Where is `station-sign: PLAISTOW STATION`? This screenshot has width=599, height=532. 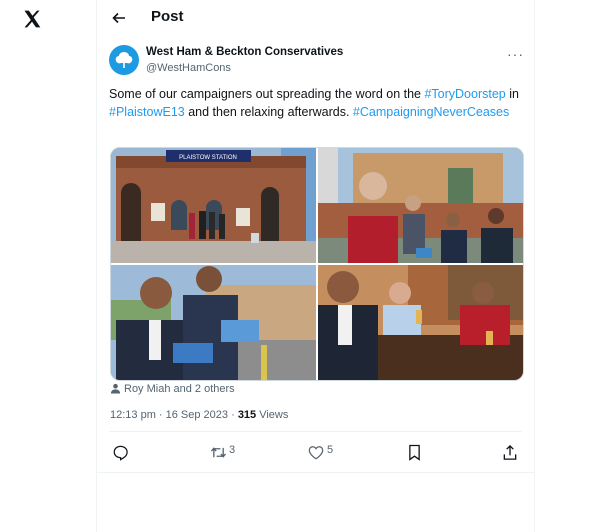
station-sign: PLAISTOW STATION is located at coordinates (208, 158).